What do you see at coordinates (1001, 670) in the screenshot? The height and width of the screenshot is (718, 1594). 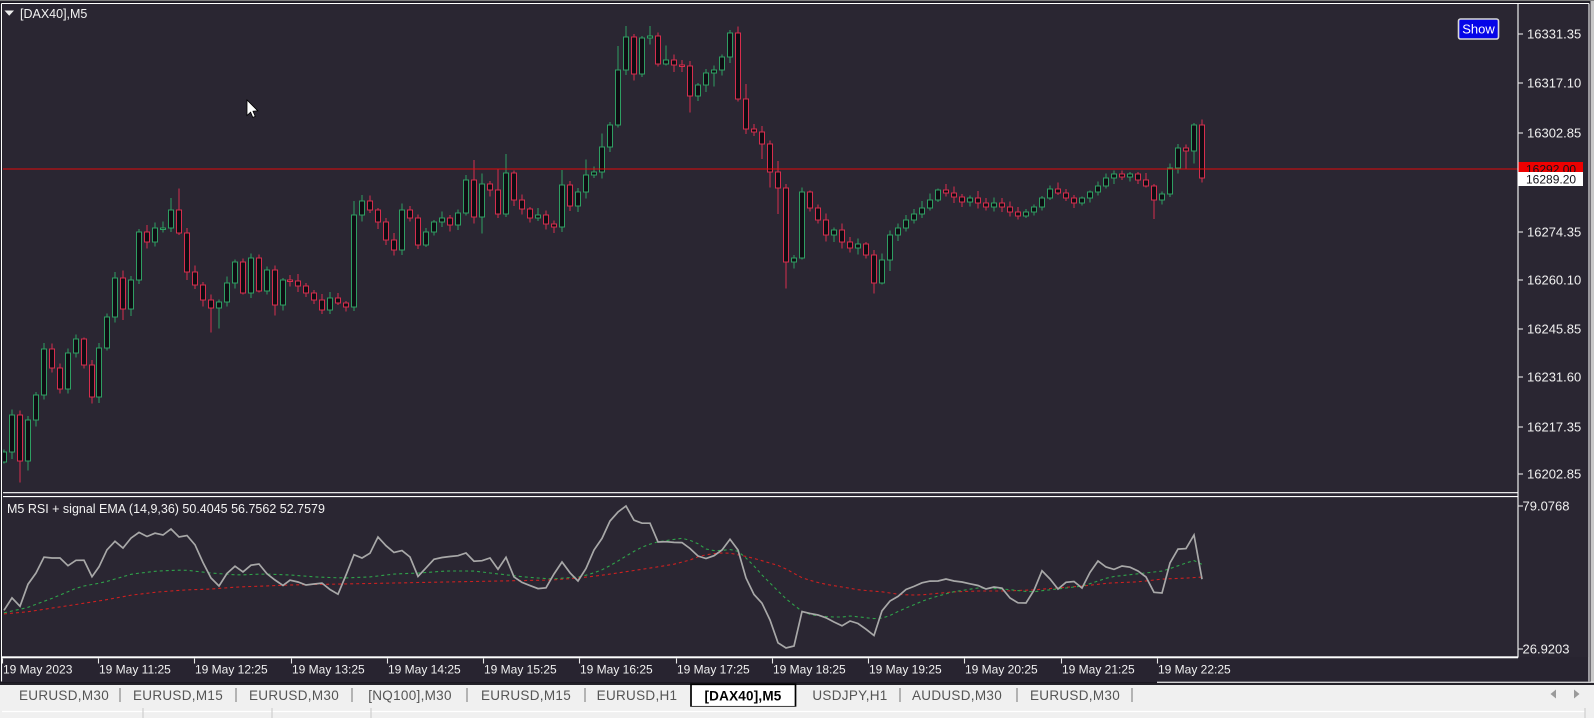 I see `svg-text: 19 May 20:25` at bounding box center [1001, 670].